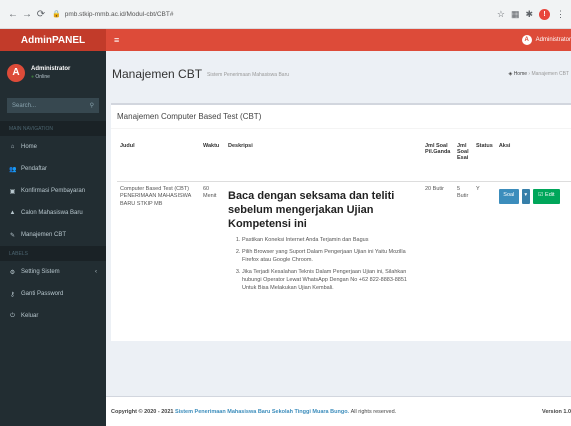 The width and height of the screenshot is (571, 426). What do you see at coordinates (92, 105) in the screenshot?
I see `search-icon: ⚲` at bounding box center [92, 105].